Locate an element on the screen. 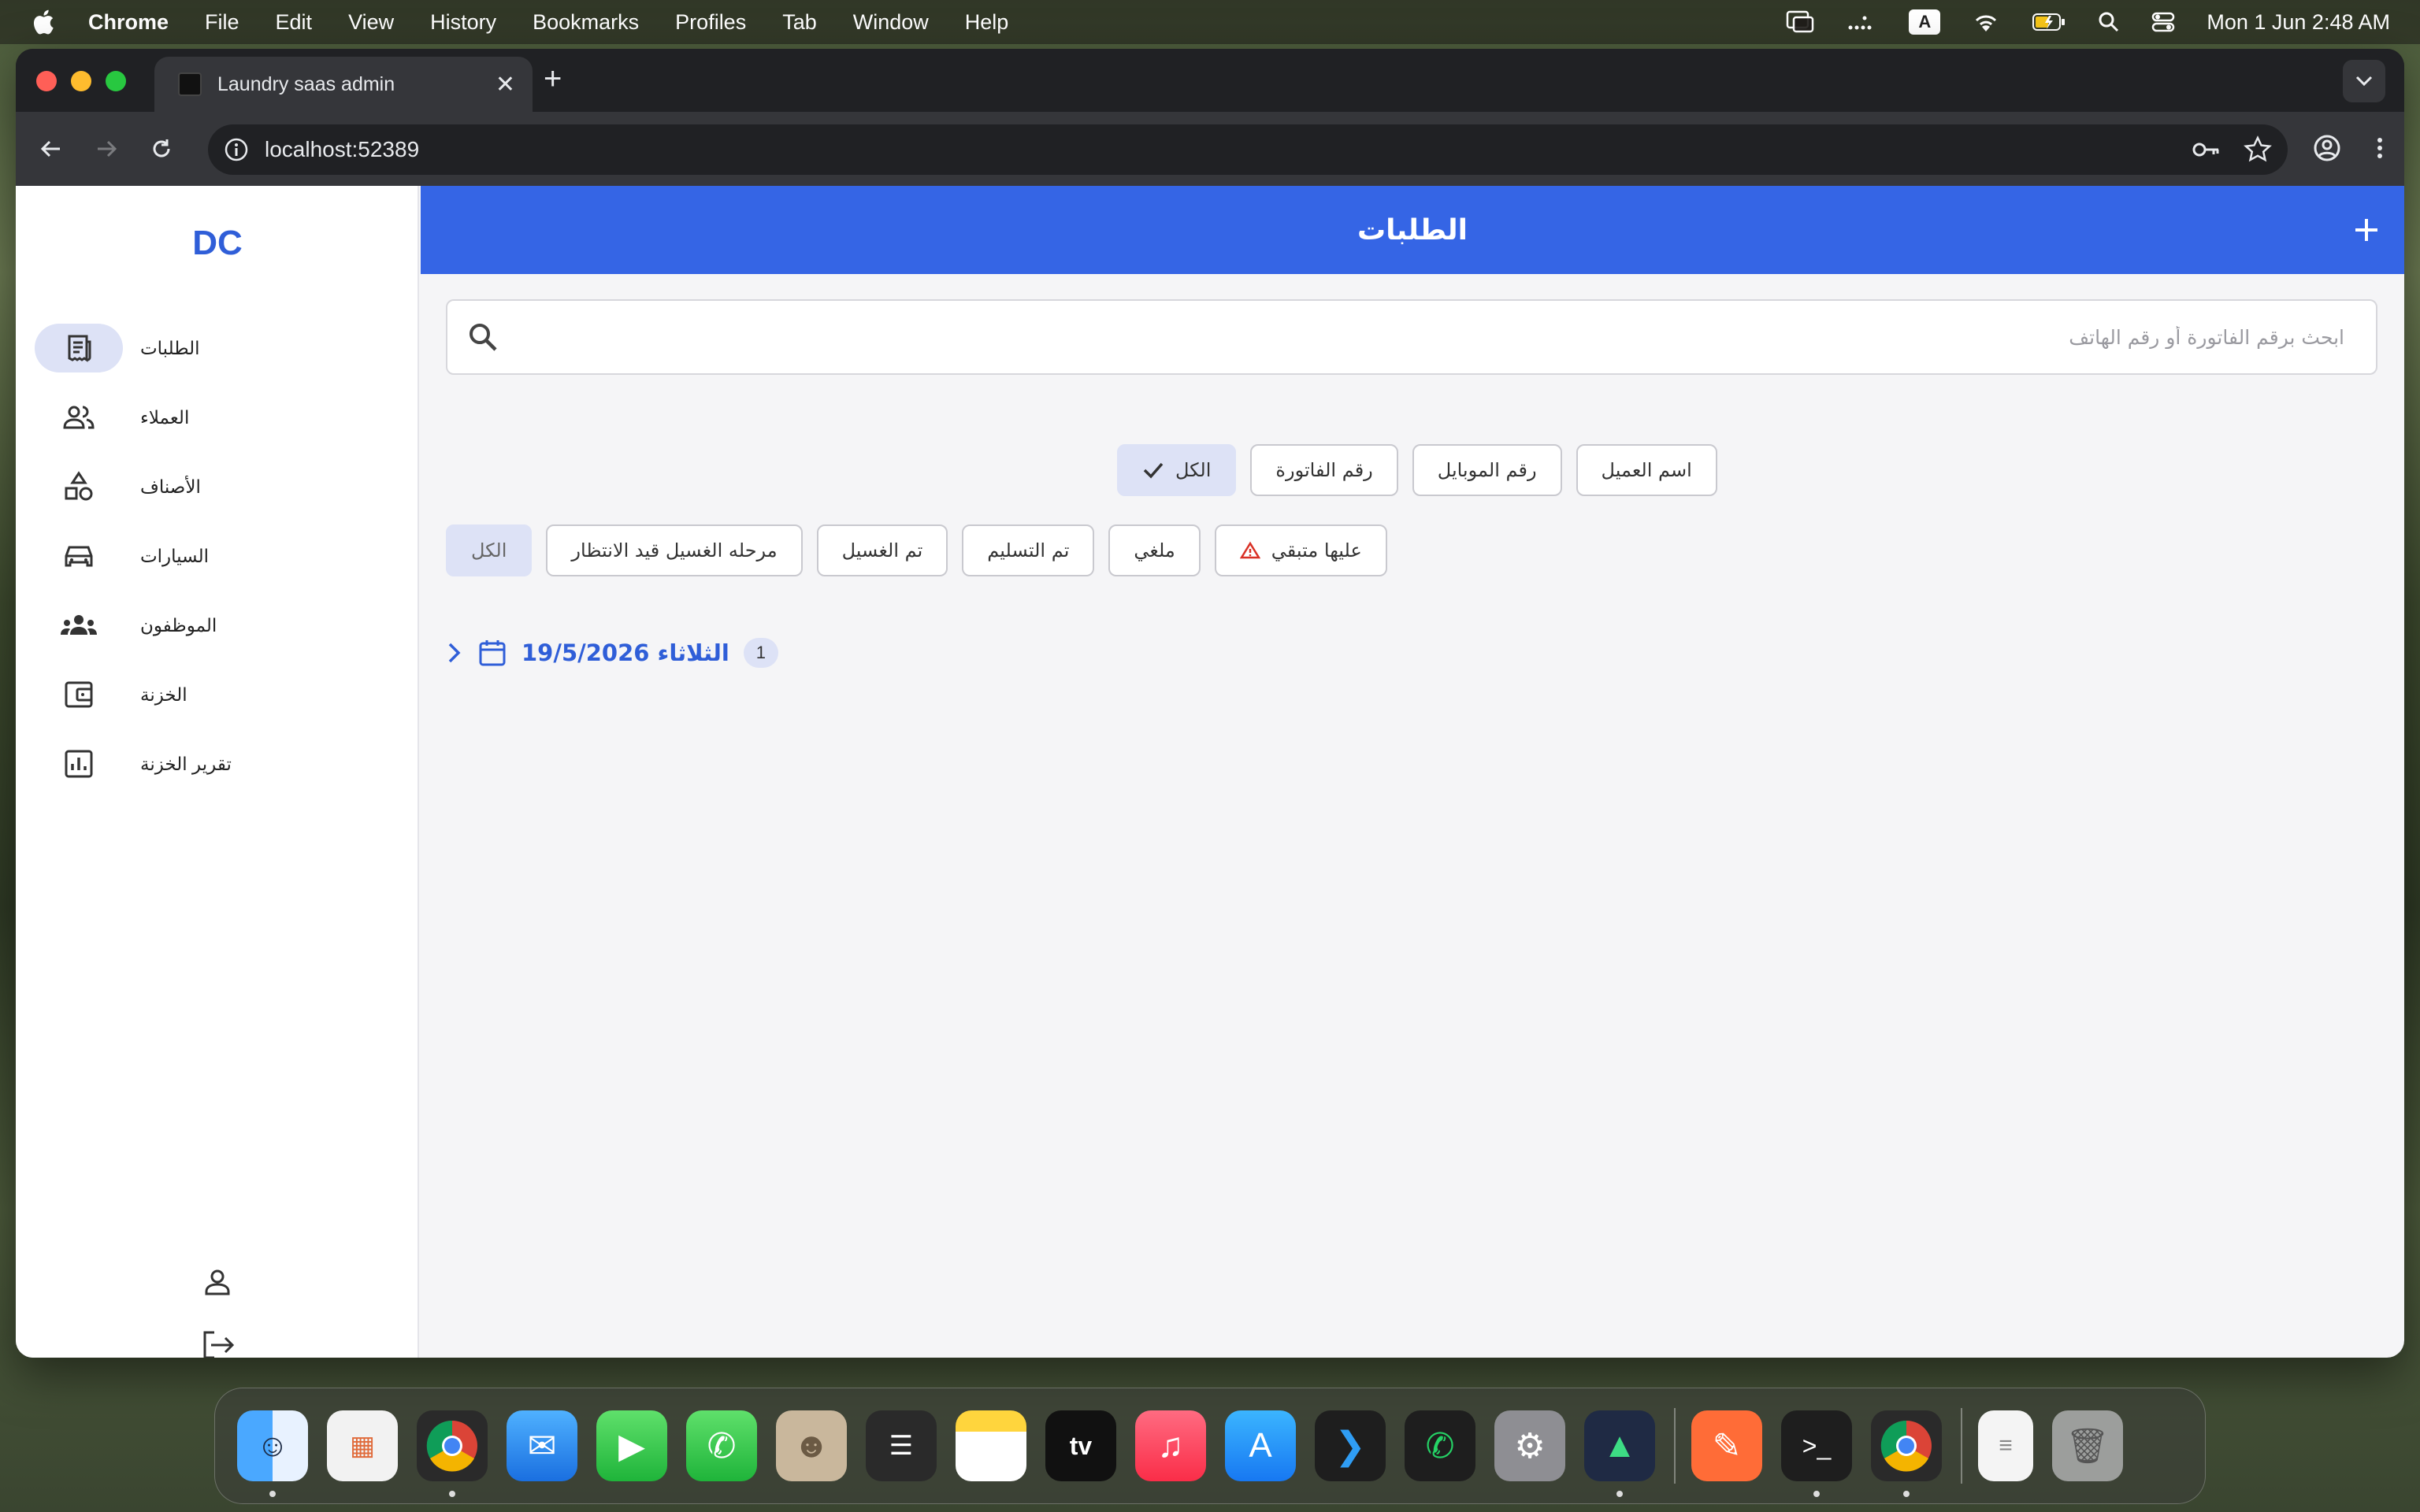  site-info-icon is located at coordinates (236, 149).